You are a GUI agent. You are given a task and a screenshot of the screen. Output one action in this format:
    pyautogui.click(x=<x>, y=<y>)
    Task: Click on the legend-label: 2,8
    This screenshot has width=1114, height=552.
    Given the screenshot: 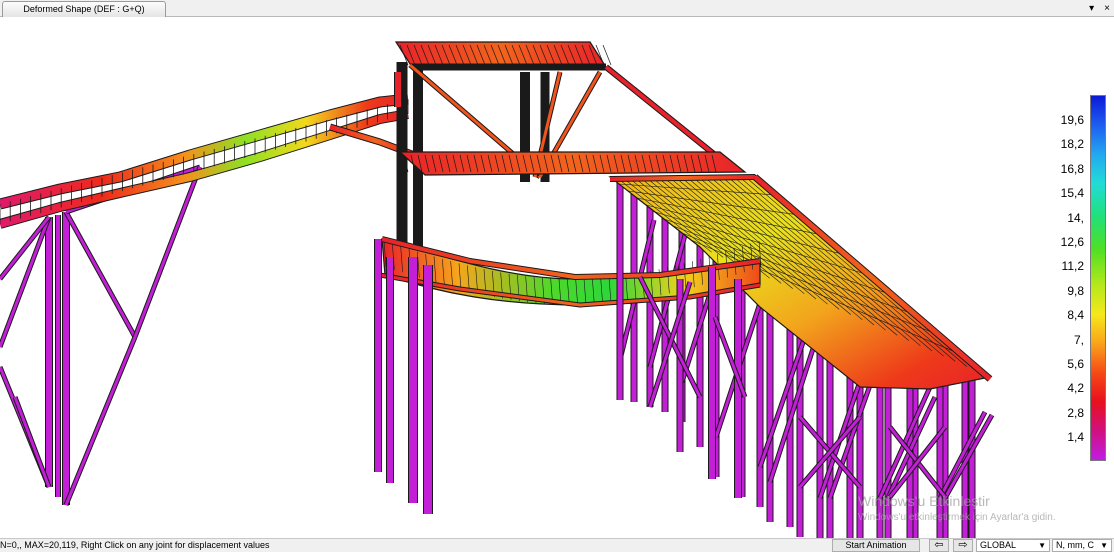 What is the action you would take?
    pyautogui.click(x=1075, y=412)
    